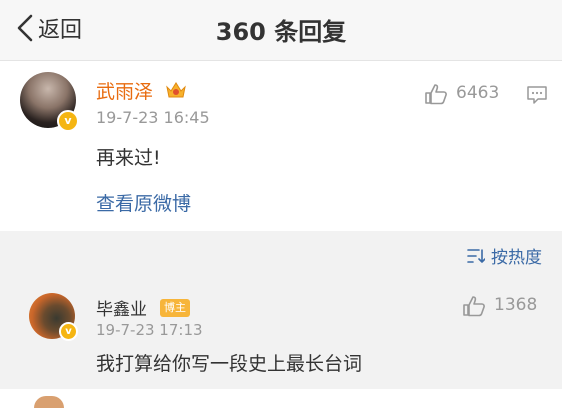  Describe the element at coordinates (121, 307) in the screenshot. I see `username: 毕鑫业` at that location.